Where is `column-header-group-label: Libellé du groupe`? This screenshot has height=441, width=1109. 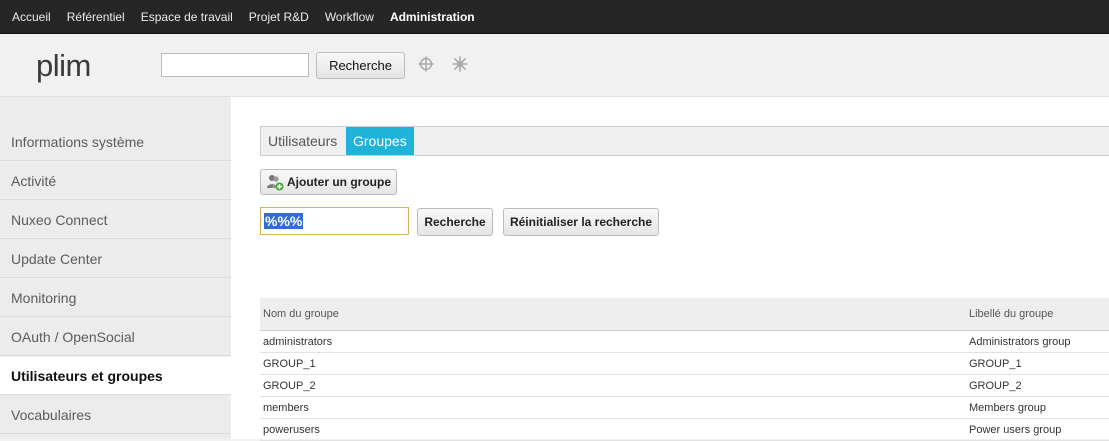 column-header-group-label: Libellé du groupe is located at coordinates (1037, 314).